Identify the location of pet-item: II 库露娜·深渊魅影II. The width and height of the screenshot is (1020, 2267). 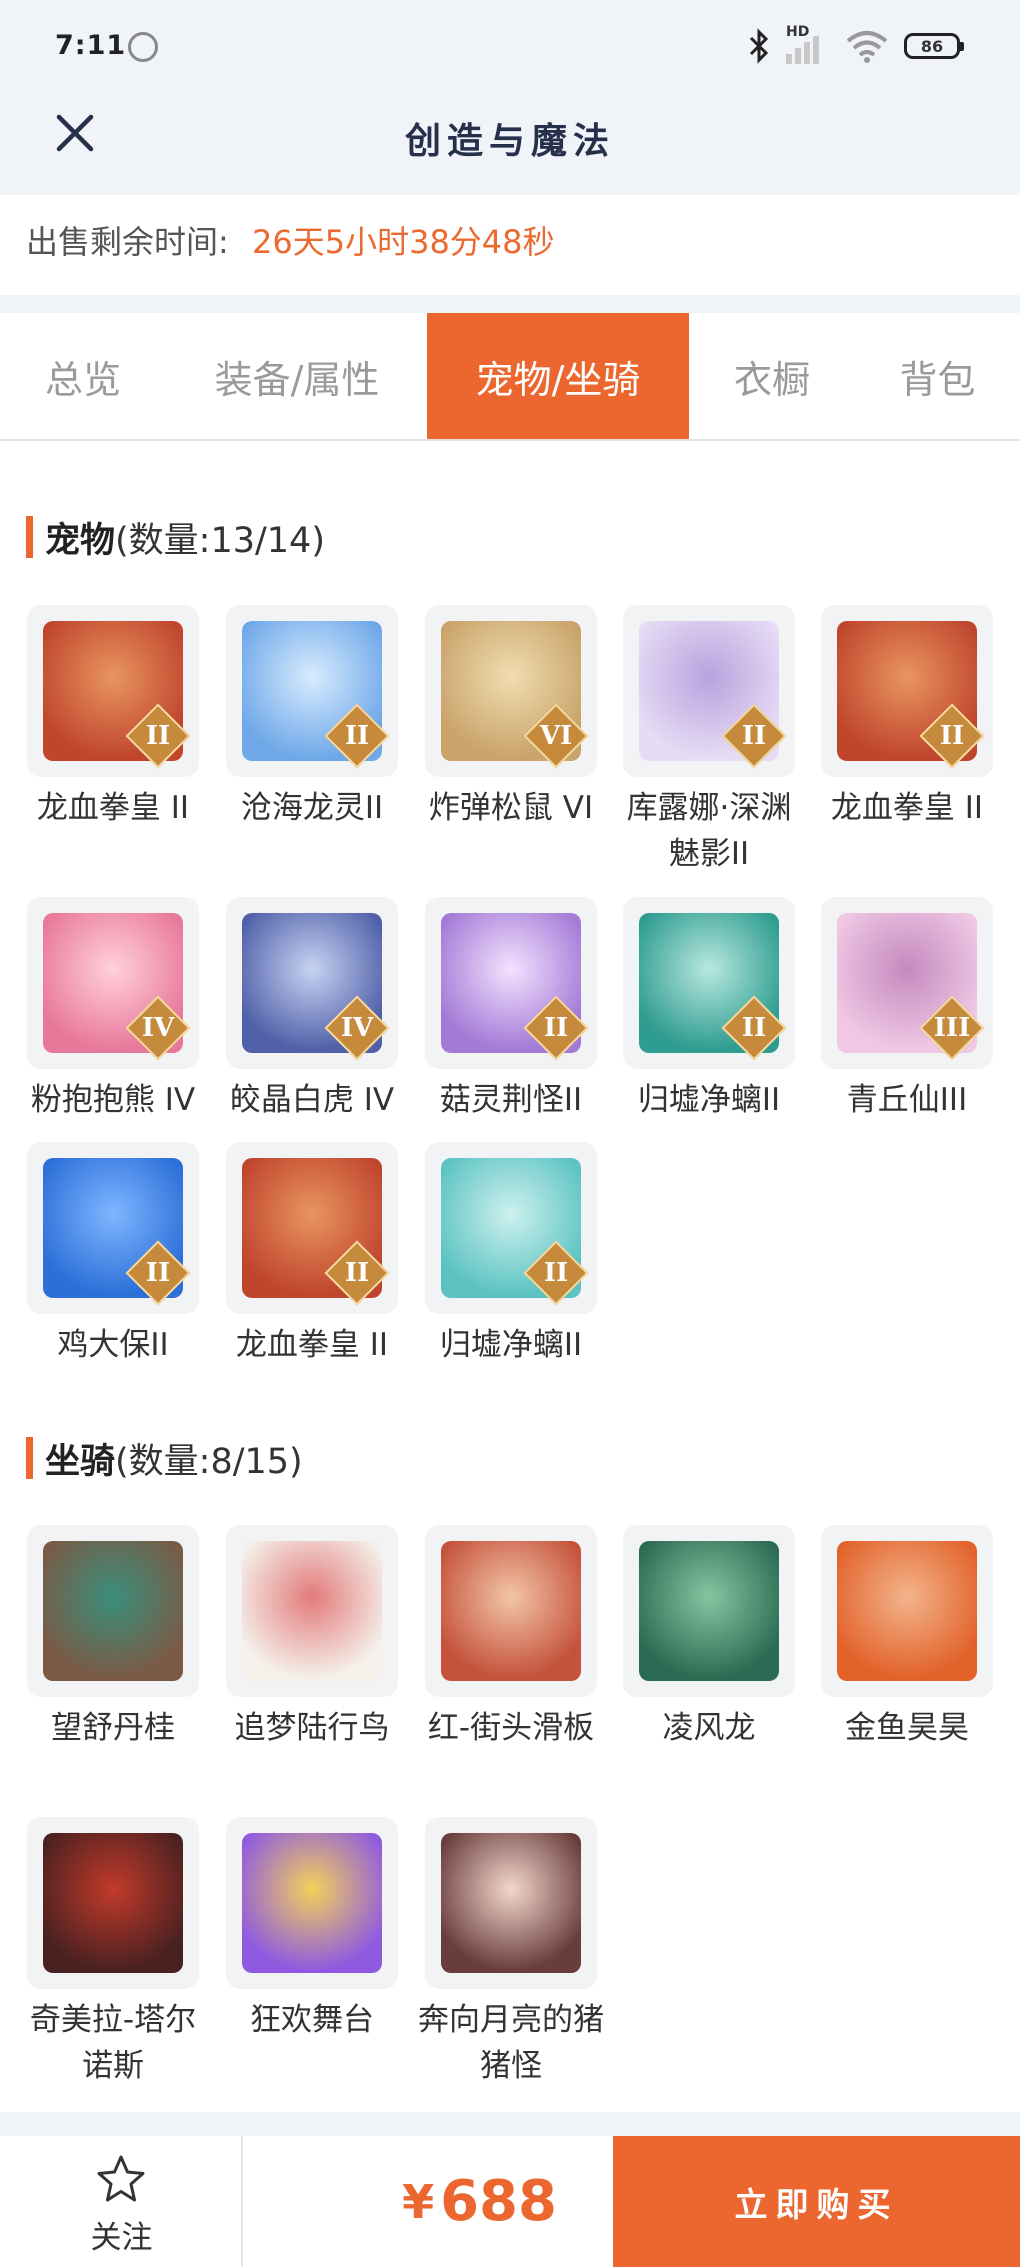
(709, 741).